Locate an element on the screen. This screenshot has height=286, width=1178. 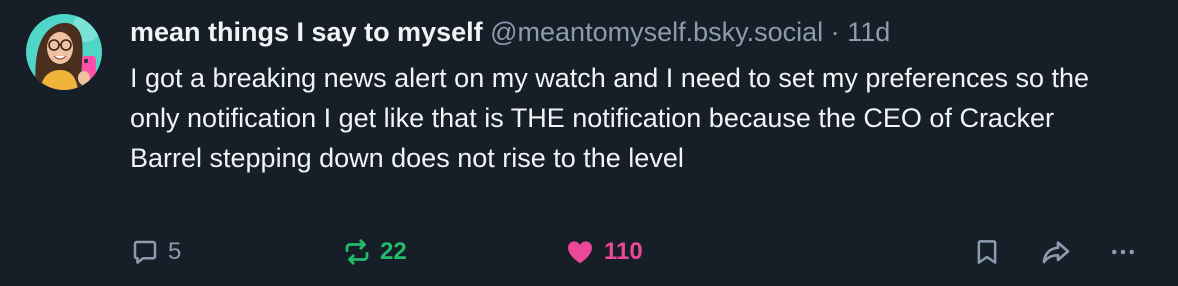
repost-button: 22 is located at coordinates (374, 252).